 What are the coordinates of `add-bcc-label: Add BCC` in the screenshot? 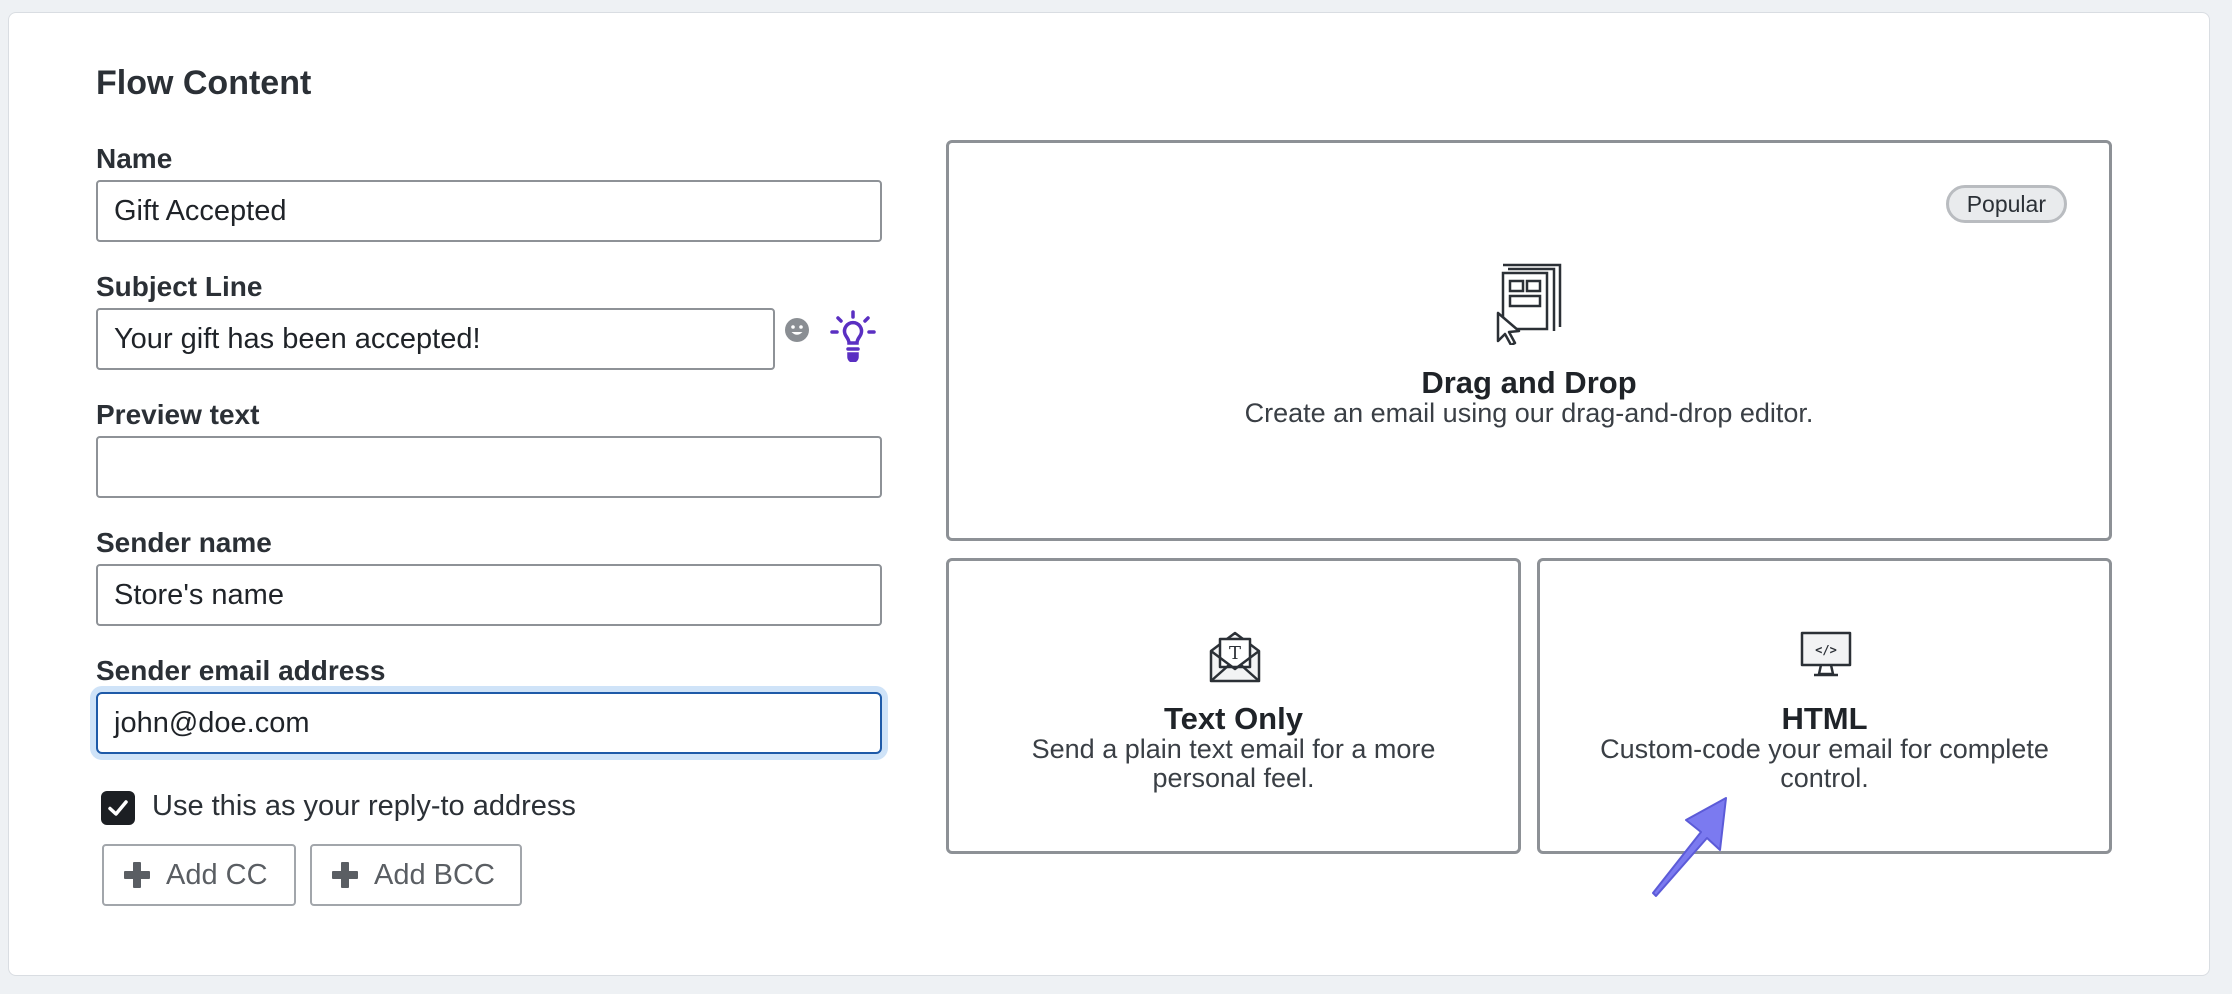 It's located at (434, 874).